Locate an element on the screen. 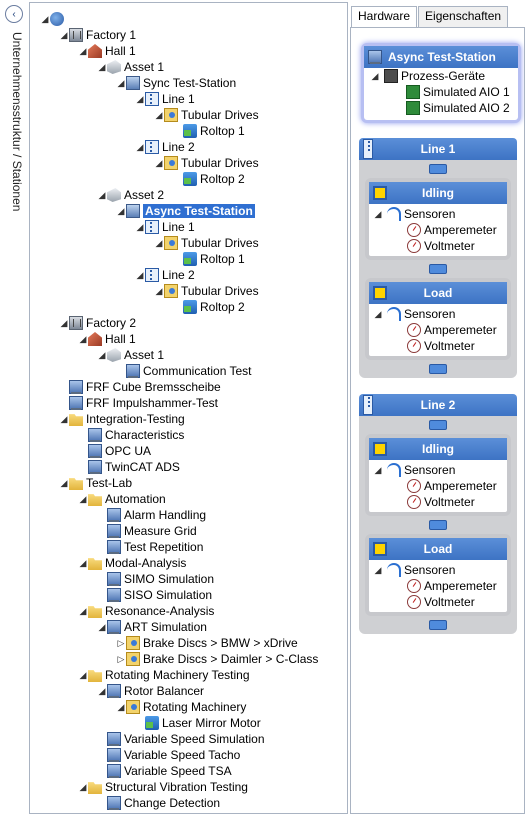 The height and width of the screenshot is (814, 525). tree-item: ◢ Automation is located at coordinates (122, 499).